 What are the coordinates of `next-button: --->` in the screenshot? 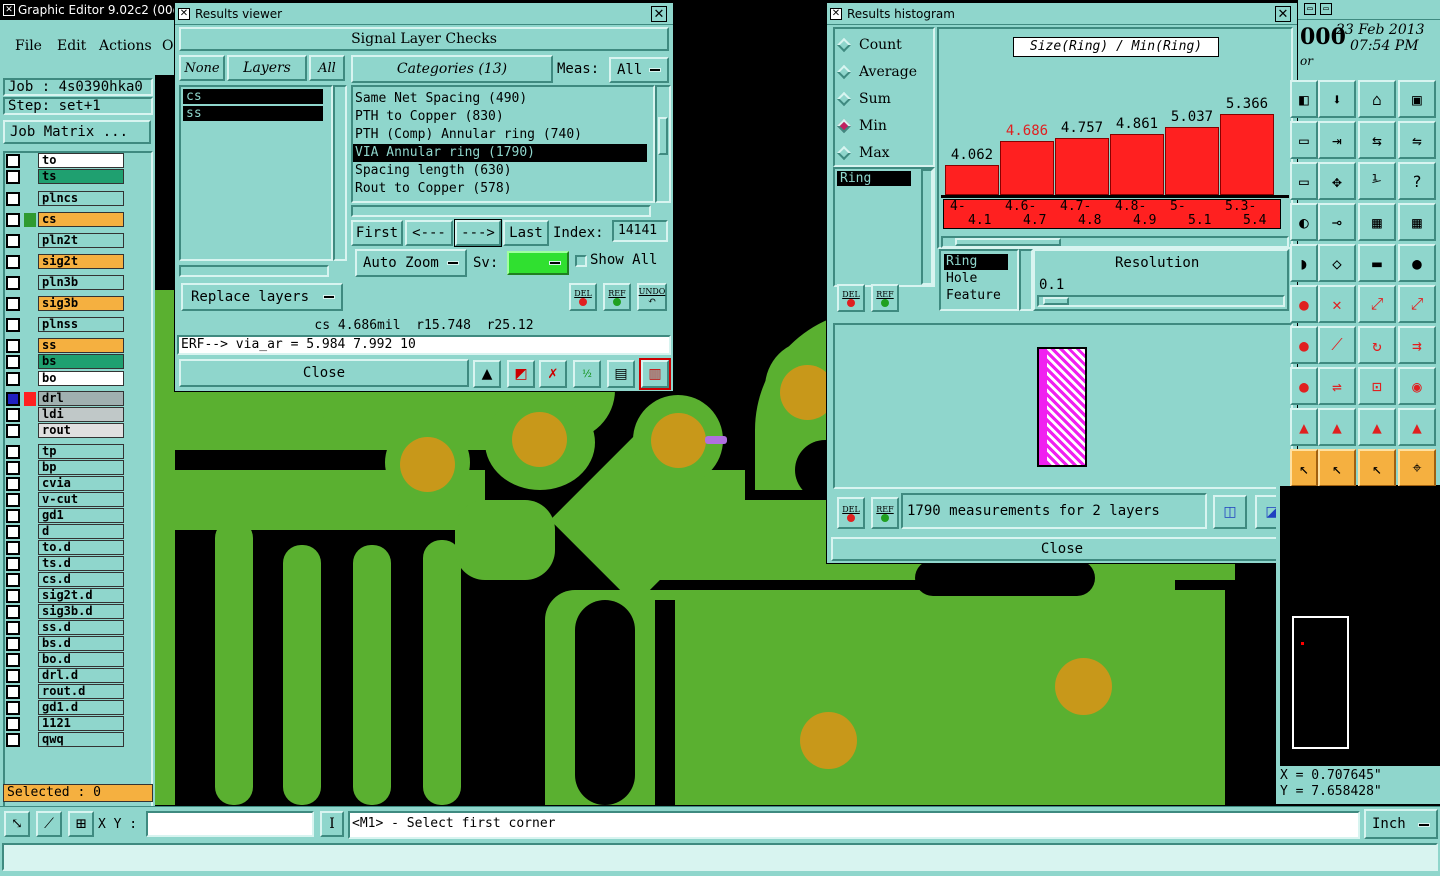 It's located at (478, 233).